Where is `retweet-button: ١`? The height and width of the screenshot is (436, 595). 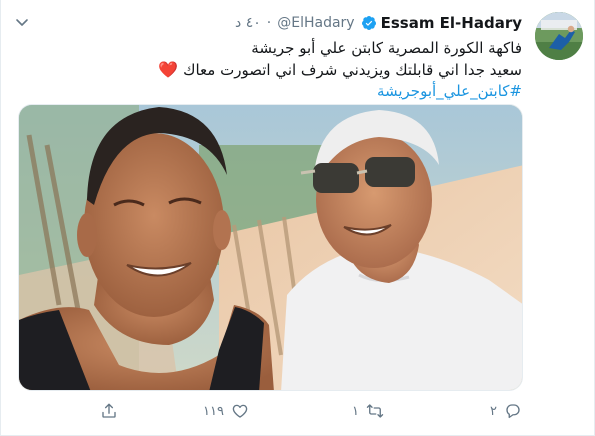
retweet-button: ١ is located at coordinates (368, 411).